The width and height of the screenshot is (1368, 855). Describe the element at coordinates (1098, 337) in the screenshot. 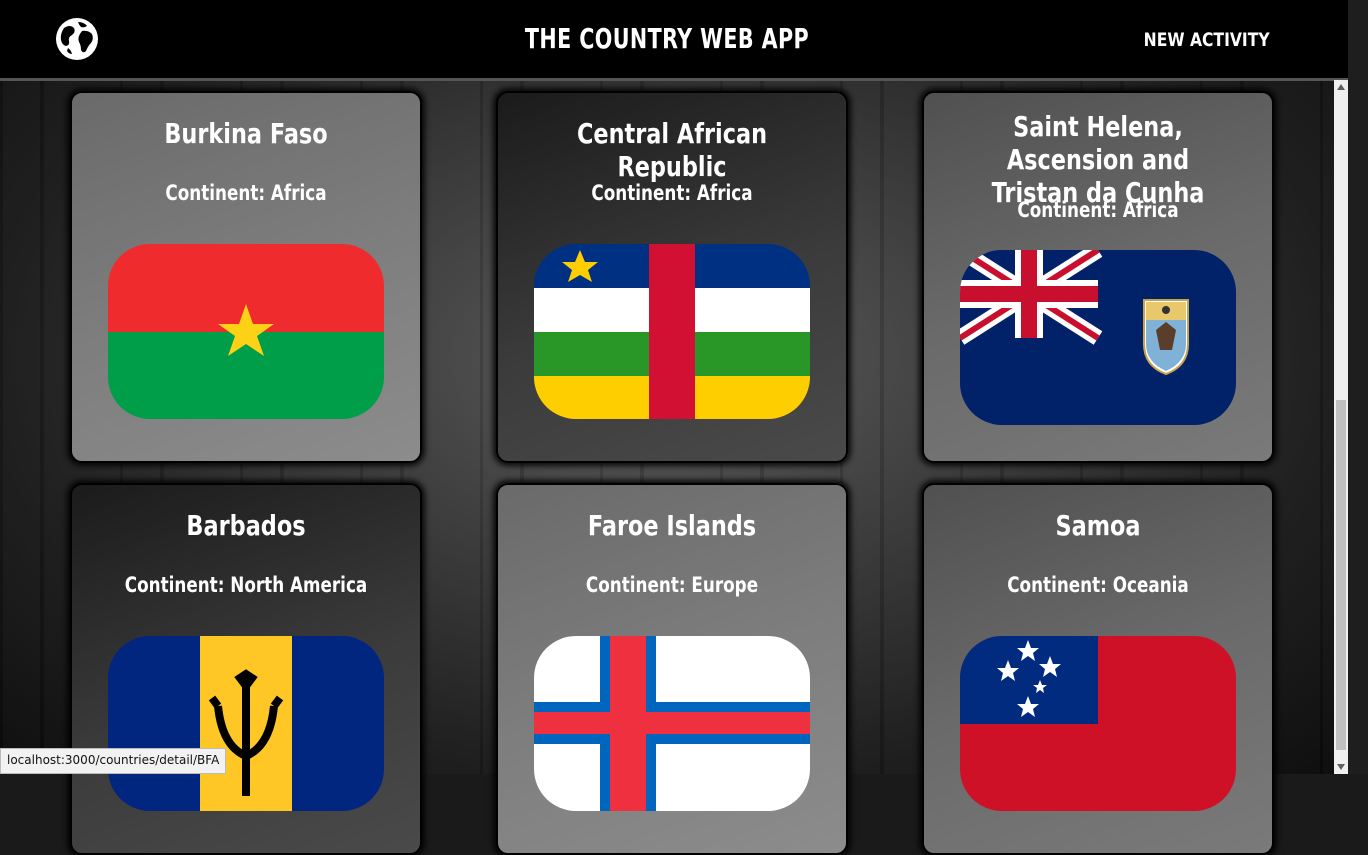

I see `saint-helena-flag` at that location.